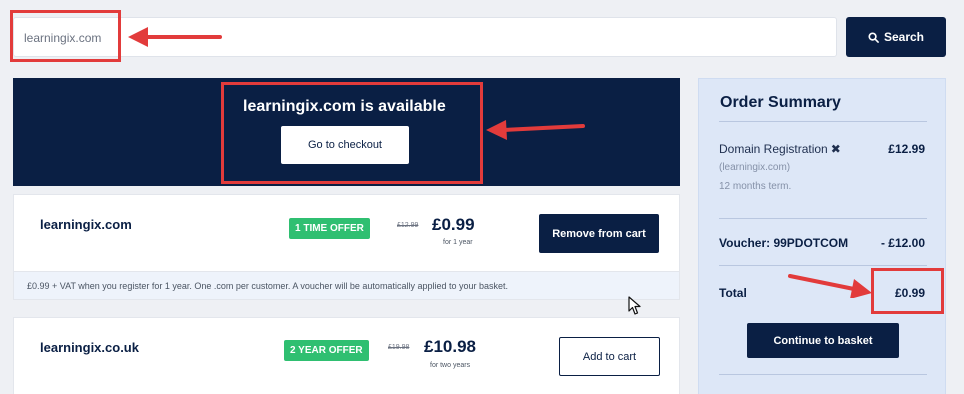 The width and height of the screenshot is (964, 394). What do you see at coordinates (609, 356) in the screenshot?
I see `add-to-cart-button: Add to cart` at bounding box center [609, 356].